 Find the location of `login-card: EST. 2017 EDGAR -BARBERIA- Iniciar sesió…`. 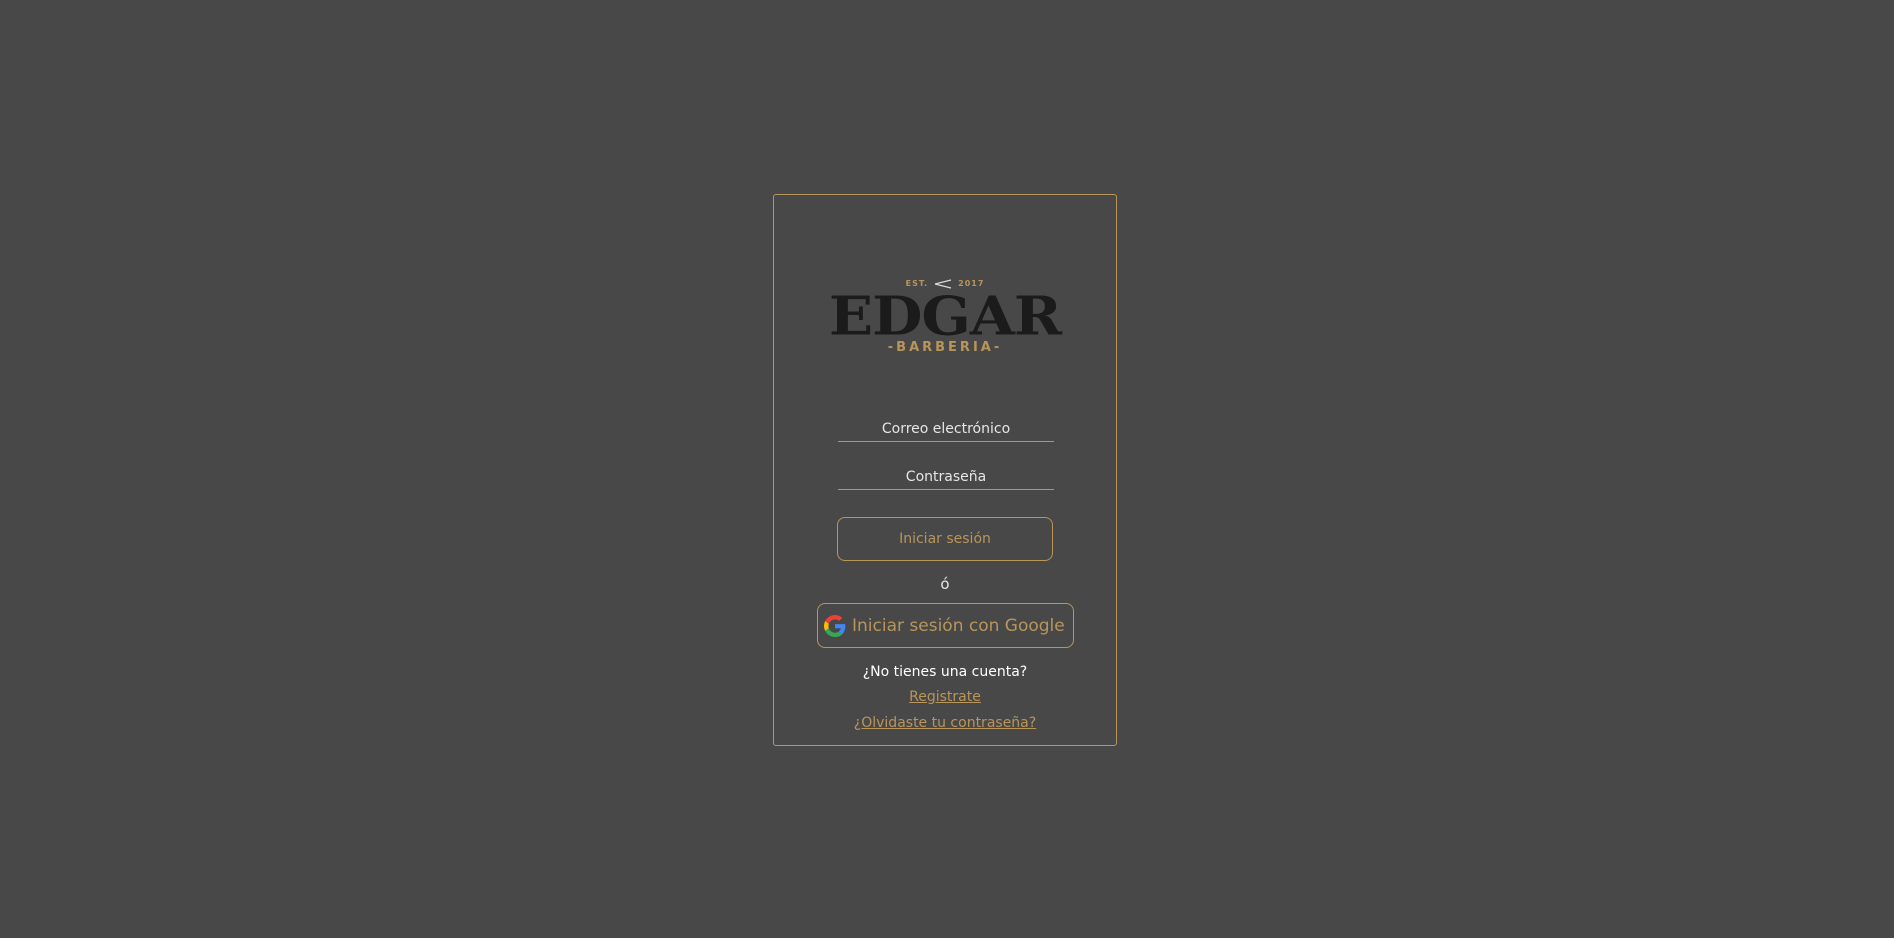

login-card: EST. 2017 EDGAR -BARBERIA- Iniciar sesió… is located at coordinates (945, 470).